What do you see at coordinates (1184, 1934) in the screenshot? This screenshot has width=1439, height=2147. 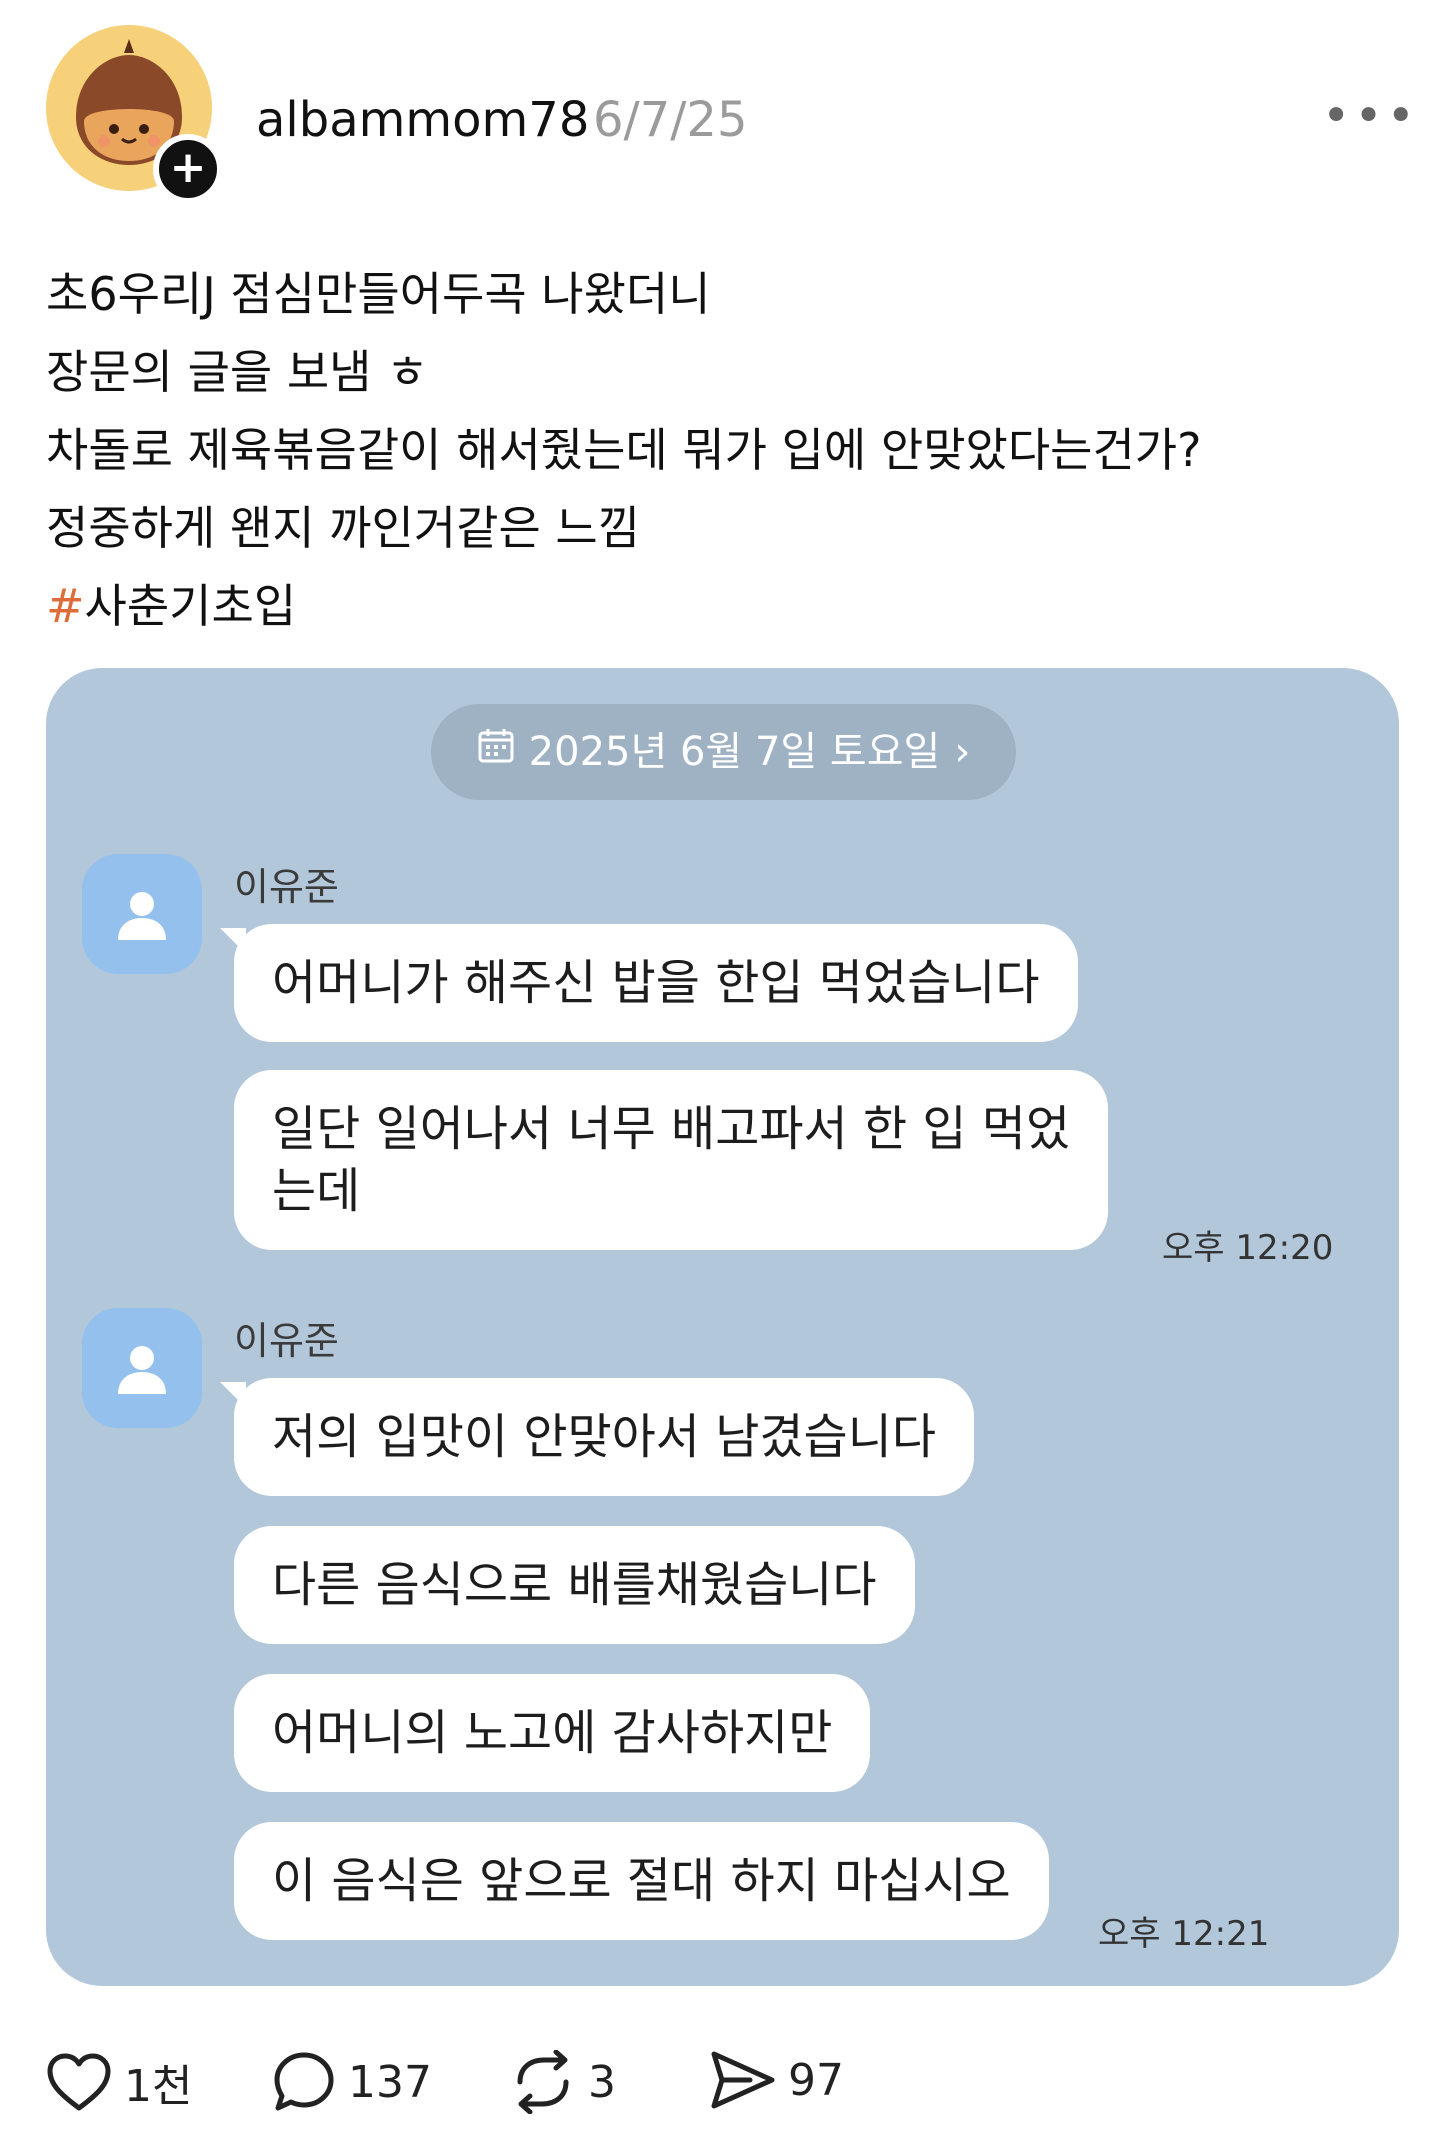 I see `message-time: 오후 12:21` at bounding box center [1184, 1934].